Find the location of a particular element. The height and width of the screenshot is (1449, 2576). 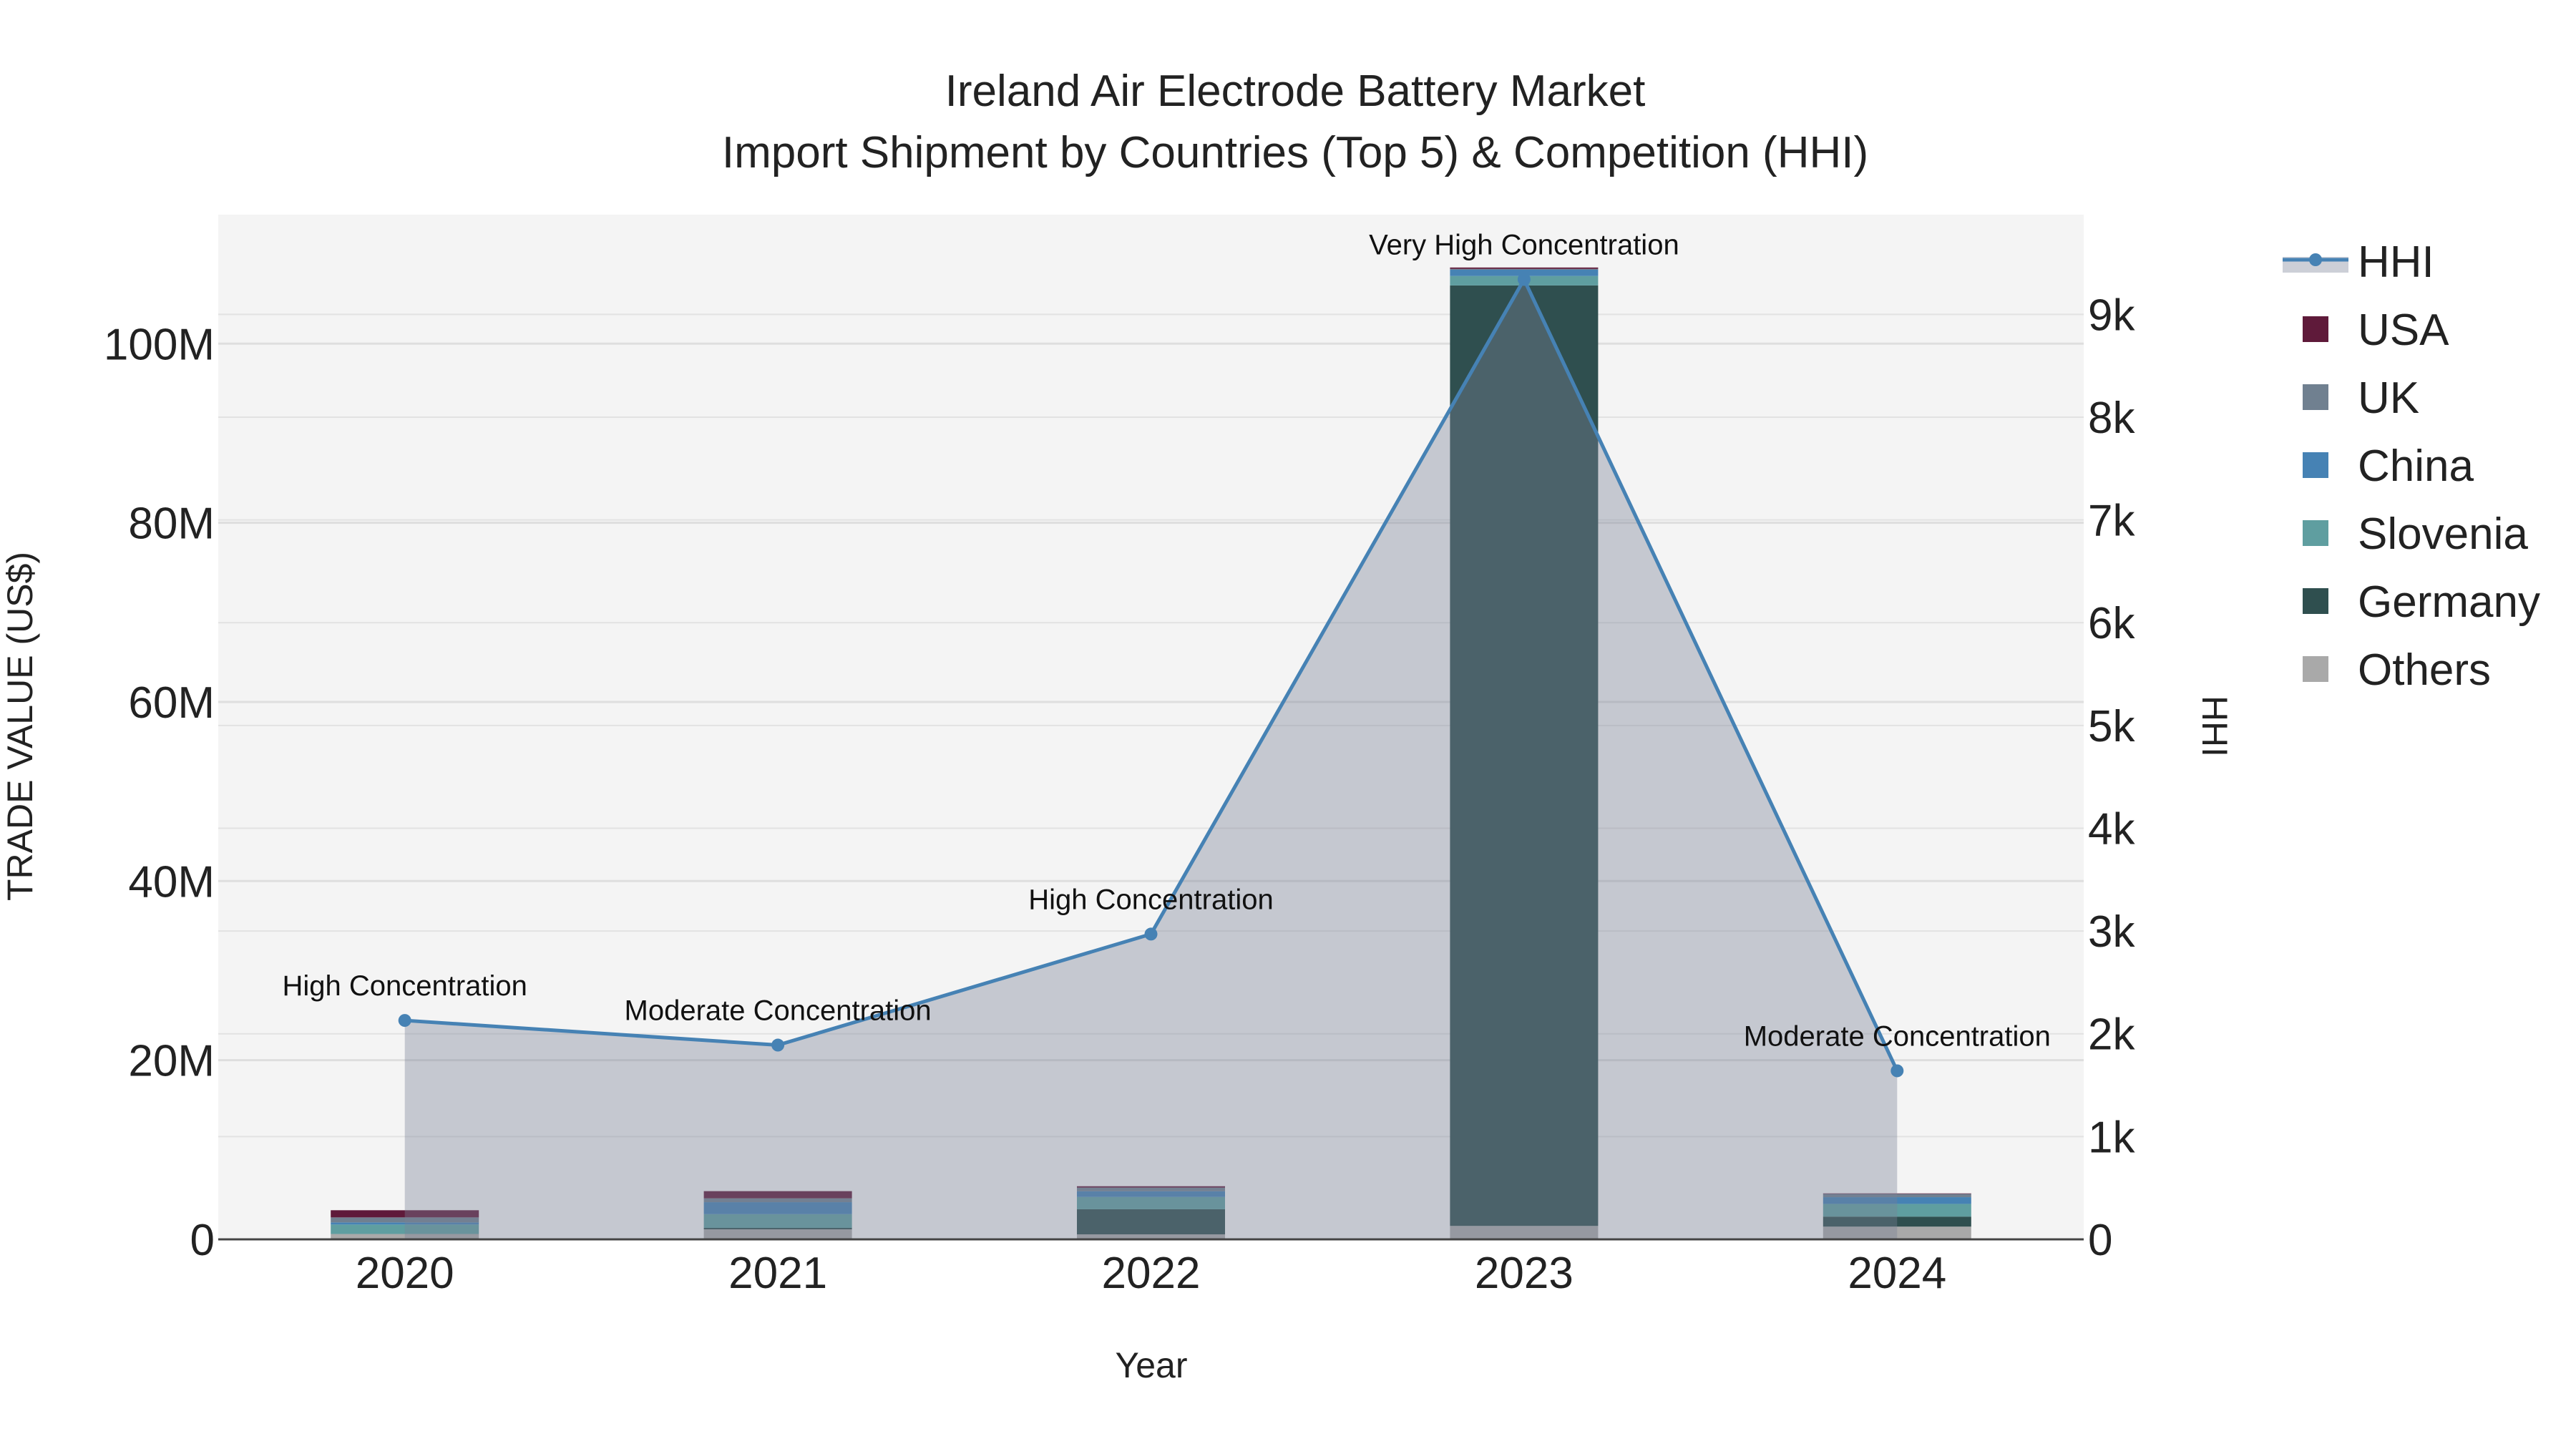

y-tick-label: 80M is located at coordinates (171, 524).